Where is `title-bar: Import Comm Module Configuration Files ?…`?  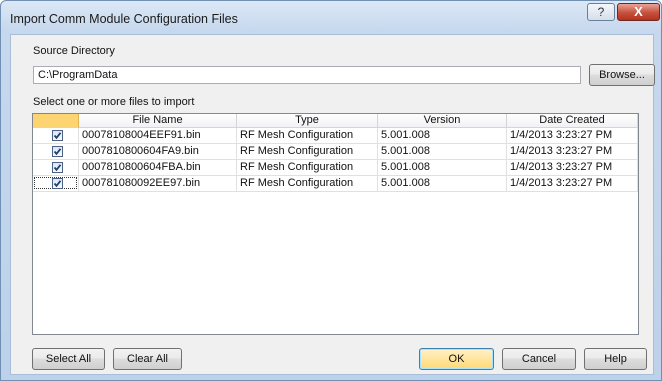 title-bar: Import Comm Module Configuration Files ?… is located at coordinates (331, 18).